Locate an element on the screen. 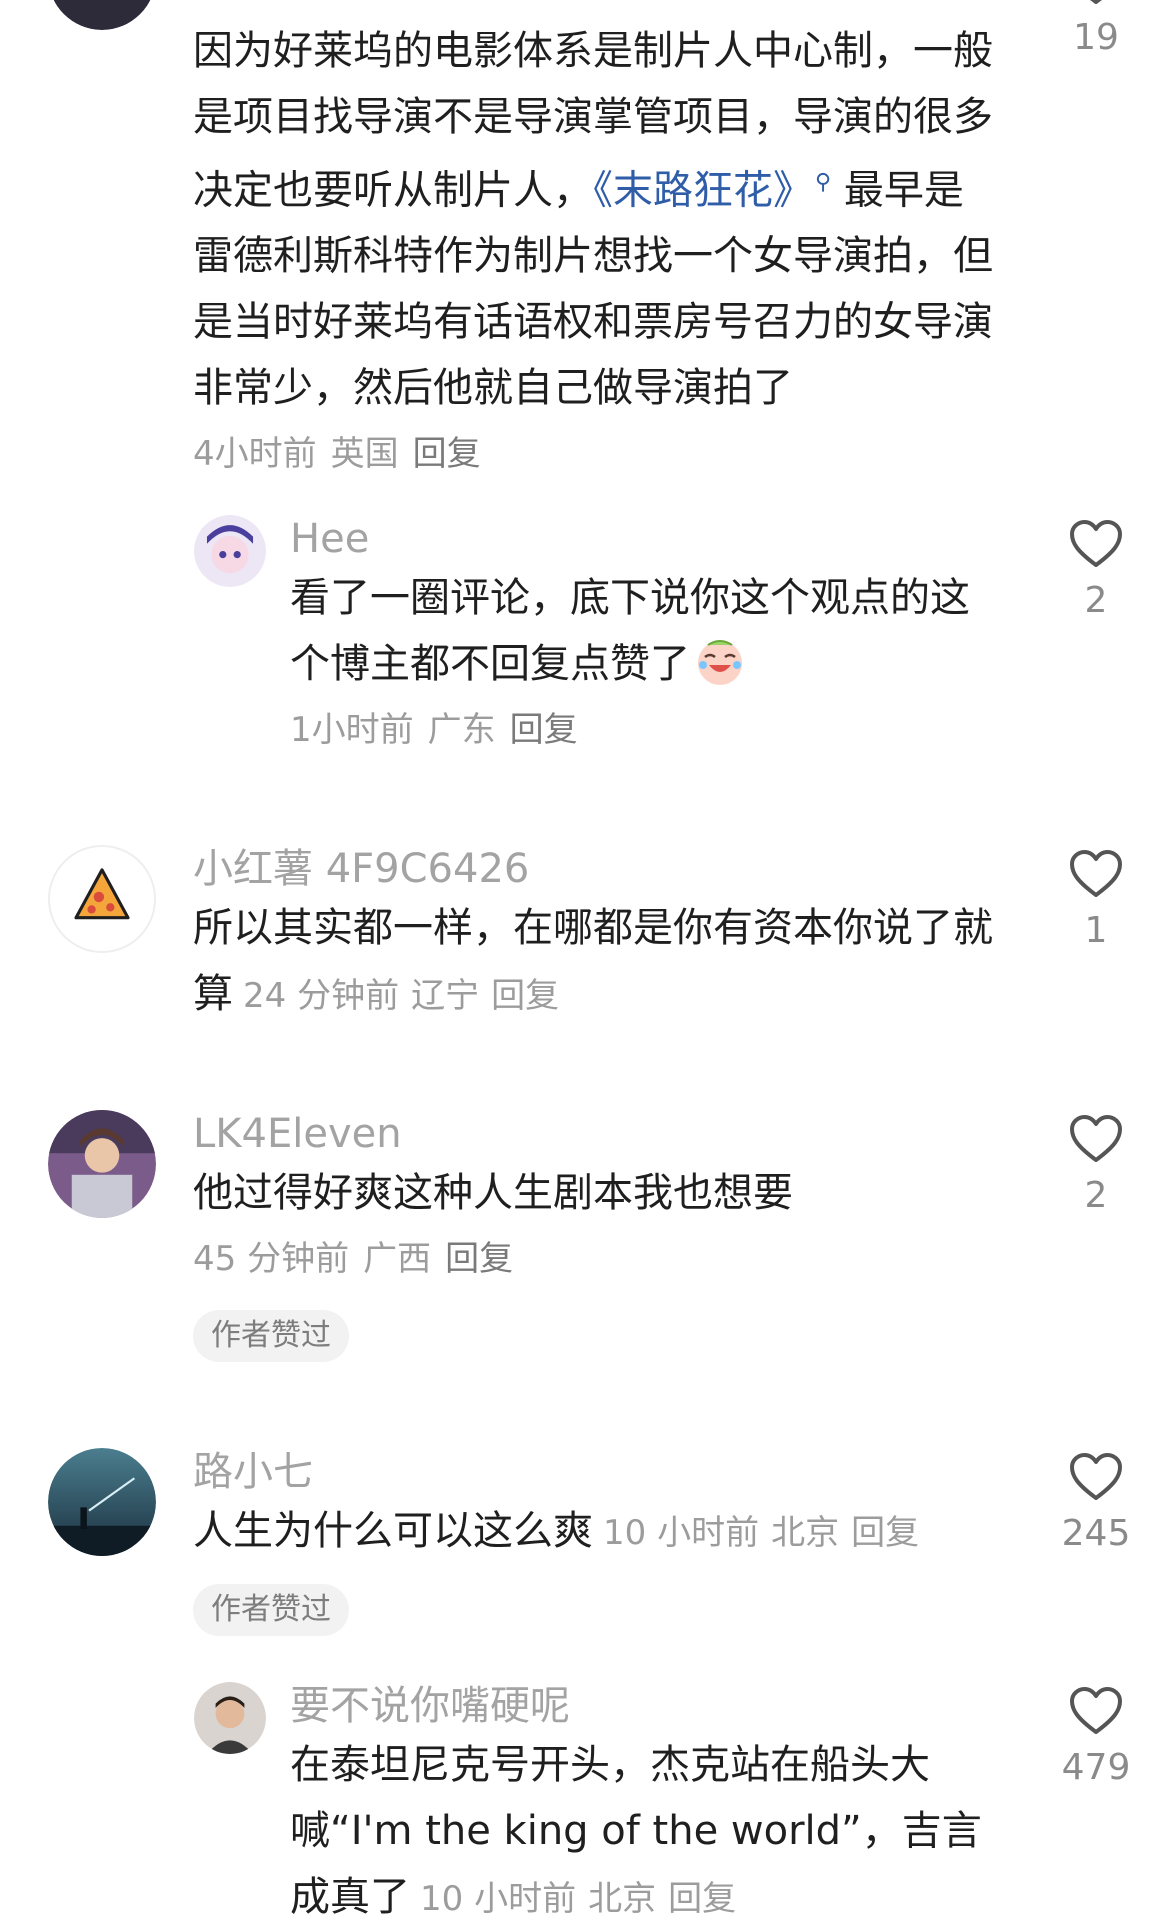  comment-text: 看了一圈评论，底下说你这个观点的这个博主都不回复点赞了 is located at coordinates (630, 631).